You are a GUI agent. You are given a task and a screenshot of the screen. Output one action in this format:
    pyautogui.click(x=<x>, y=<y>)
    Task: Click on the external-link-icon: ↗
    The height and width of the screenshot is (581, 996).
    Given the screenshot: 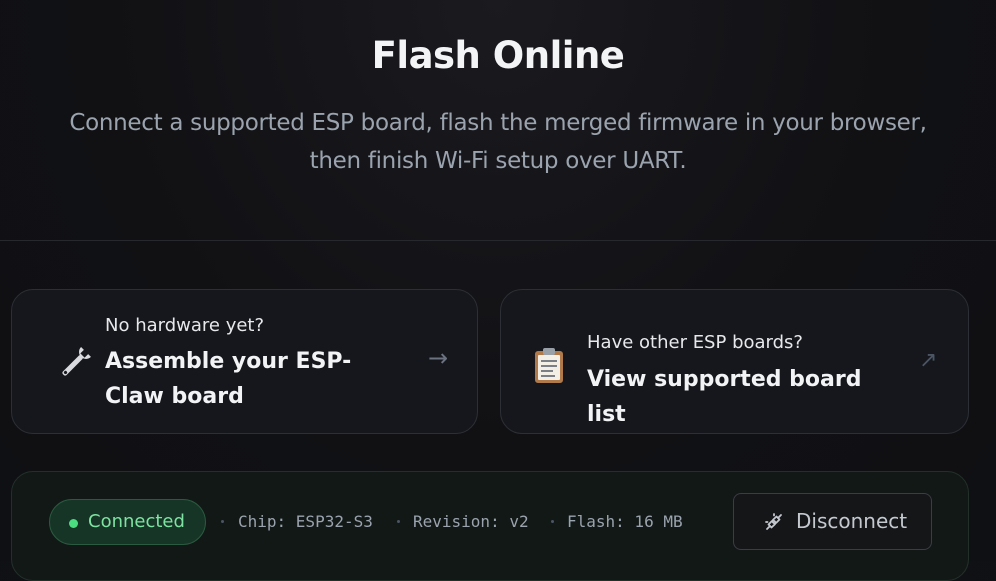 What is the action you would take?
    pyautogui.click(x=928, y=360)
    